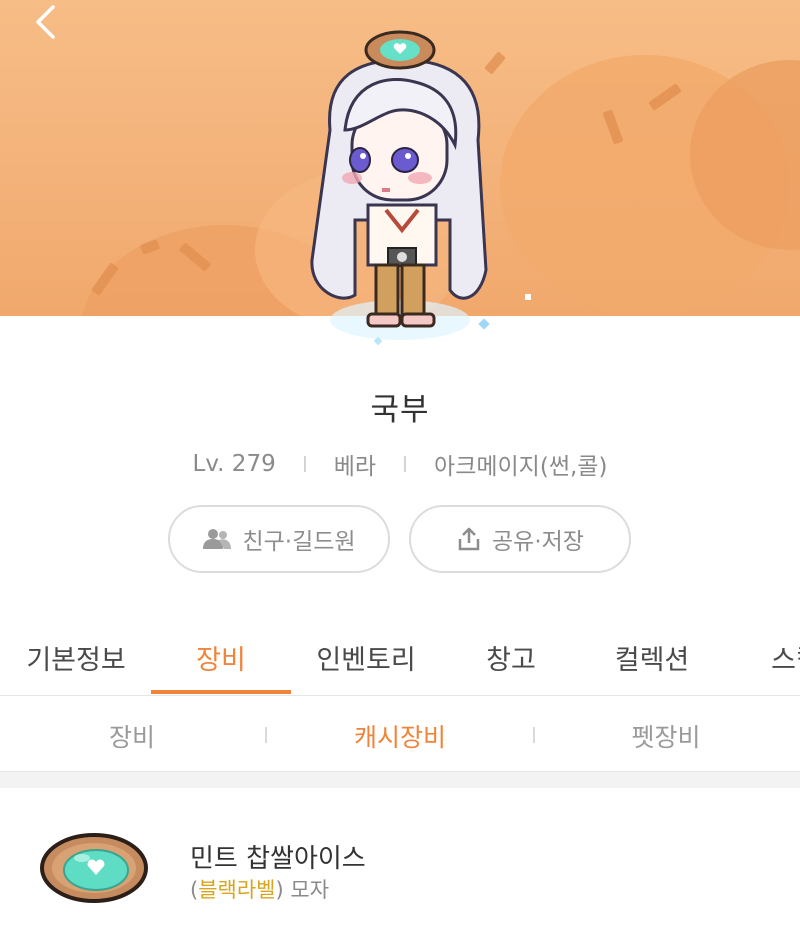 This screenshot has width=800, height=941. What do you see at coordinates (221, 692) in the screenshot?
I see `active-tab-indicator` at bounding box center [221, 692].